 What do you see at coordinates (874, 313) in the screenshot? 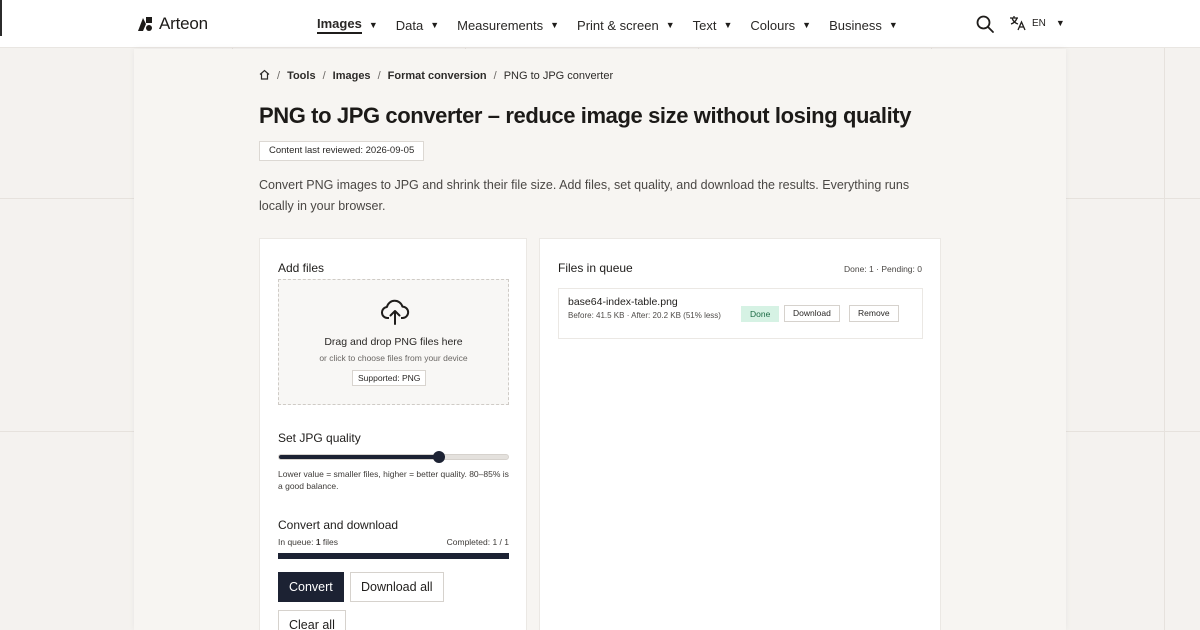
I see `remove-file-button: Remove` at bounding box center [874, 313].